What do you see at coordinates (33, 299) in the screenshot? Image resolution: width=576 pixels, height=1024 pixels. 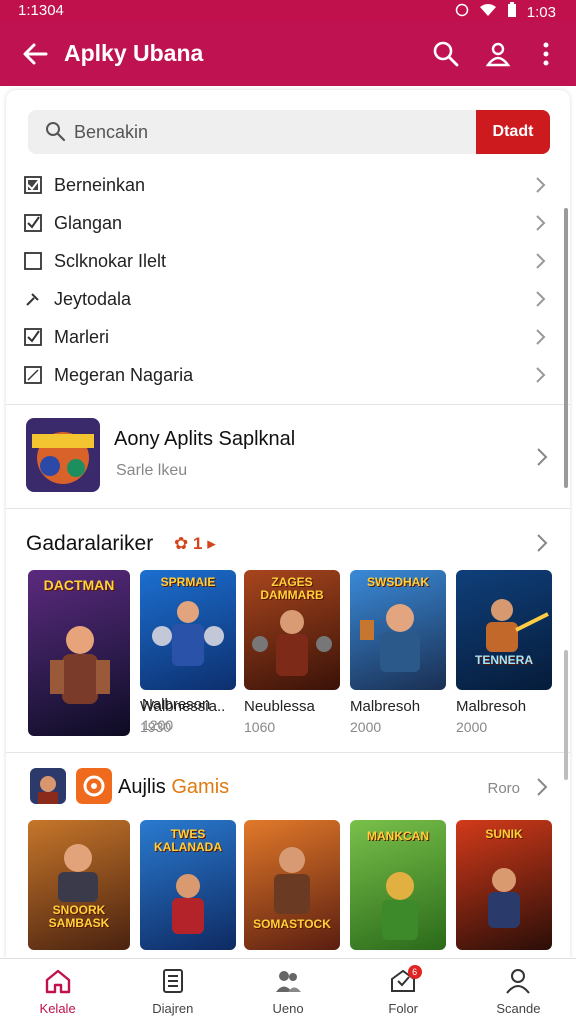 I see `pin-icon` at bounding box center [33, 299].